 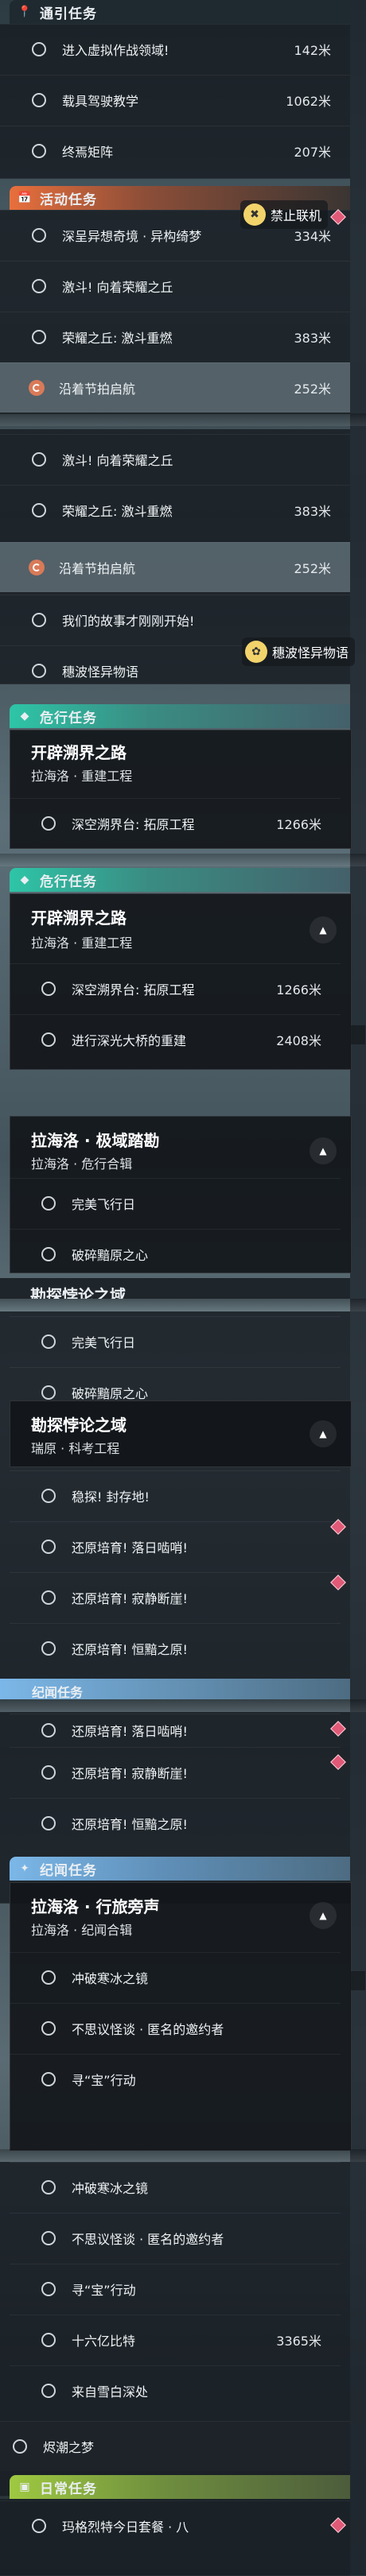 I want to click on quest-name: 烬潮之梦, so click(x=69, y=2447).